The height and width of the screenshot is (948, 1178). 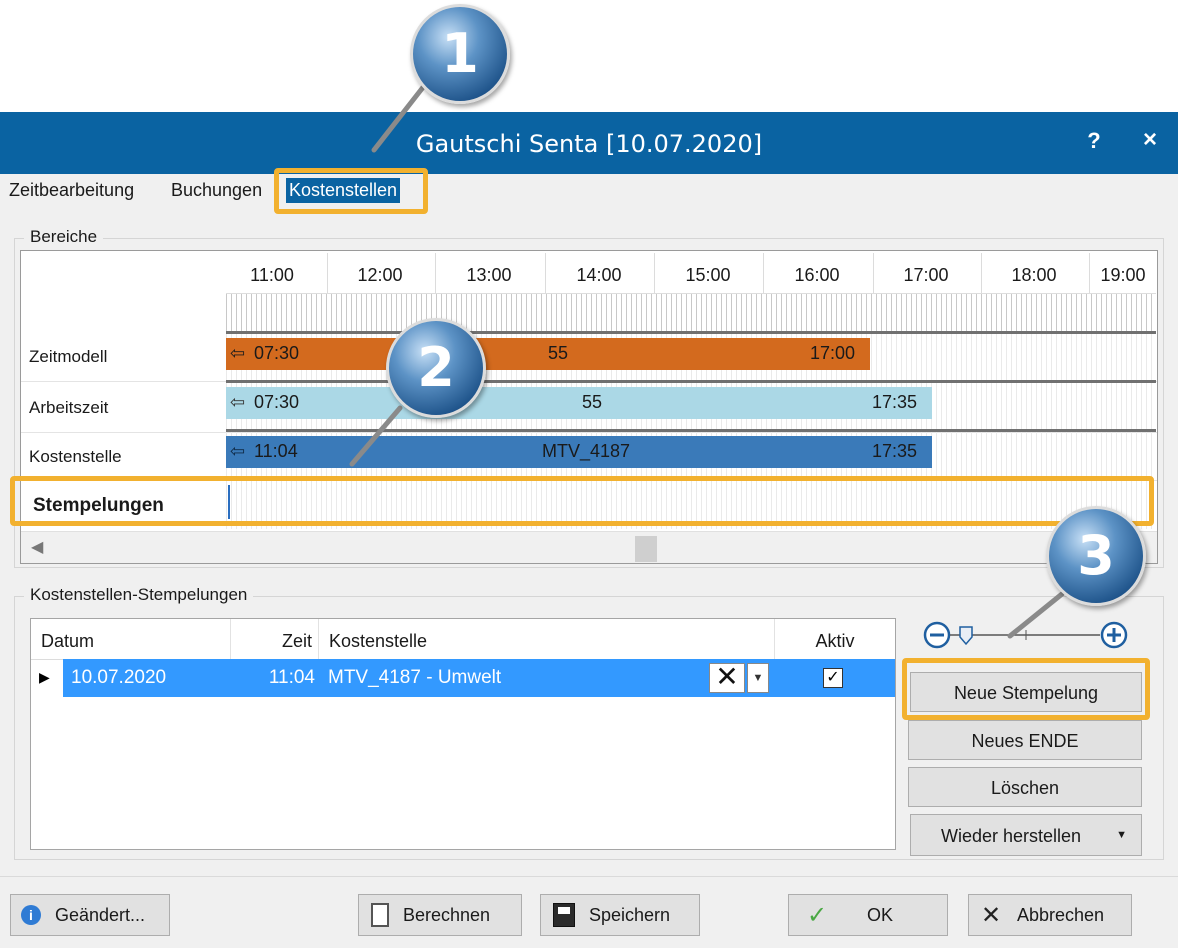 I want to click on callout-badge-2: 2, so click(x=436, y=368).